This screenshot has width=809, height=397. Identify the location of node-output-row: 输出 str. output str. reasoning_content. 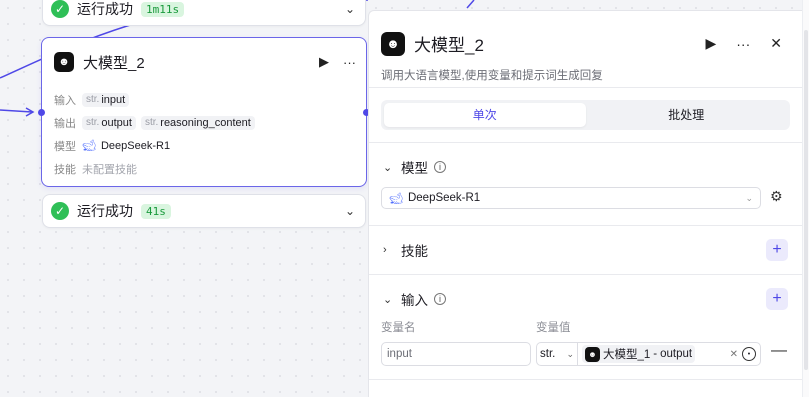
(210, 122).